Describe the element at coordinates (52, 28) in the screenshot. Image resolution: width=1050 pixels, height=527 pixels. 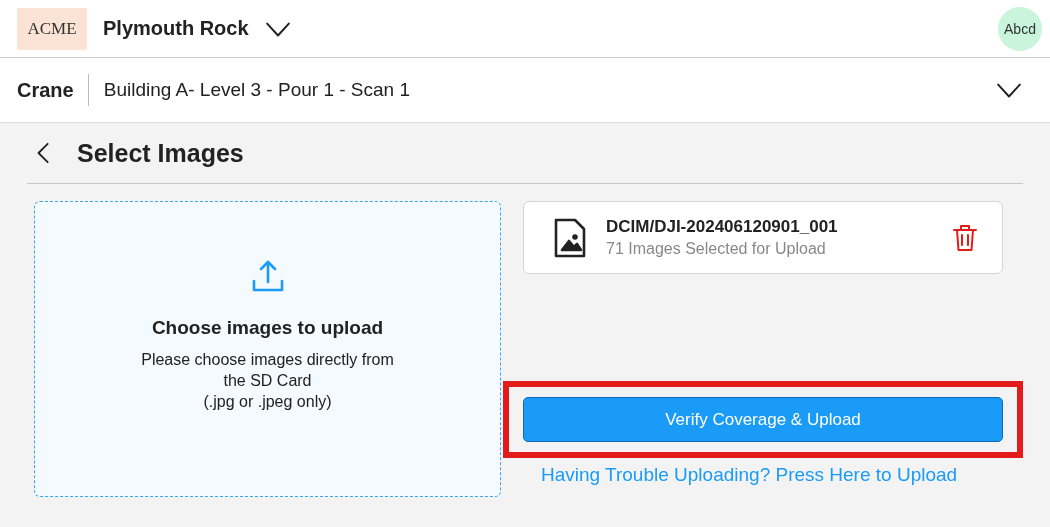
I see `company-logo: ACME` at that location.